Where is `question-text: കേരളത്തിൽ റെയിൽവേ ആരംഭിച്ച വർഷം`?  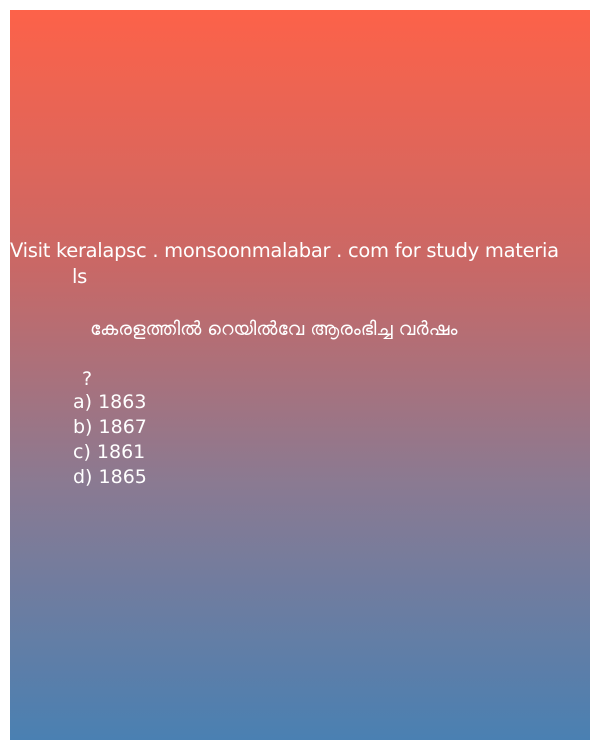
question-text: കേരളത്തിൽ റെയിൽവേ ആരംഭിച്ച വർഷം is located at coordinates (274, 329).